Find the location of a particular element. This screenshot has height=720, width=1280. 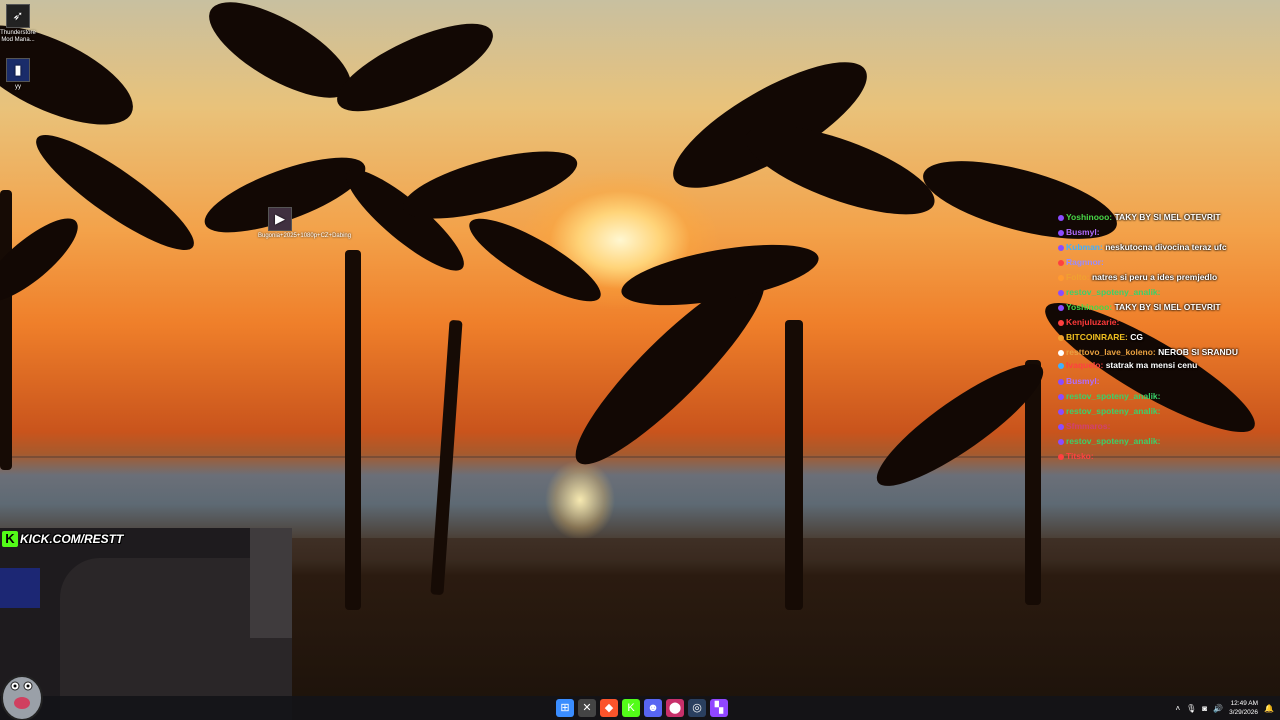

system-tray: ˄ 🎙 ◙ 🔊 12:49 AM 3/29/2026 🔔 is located at coordinates (1224, 708).